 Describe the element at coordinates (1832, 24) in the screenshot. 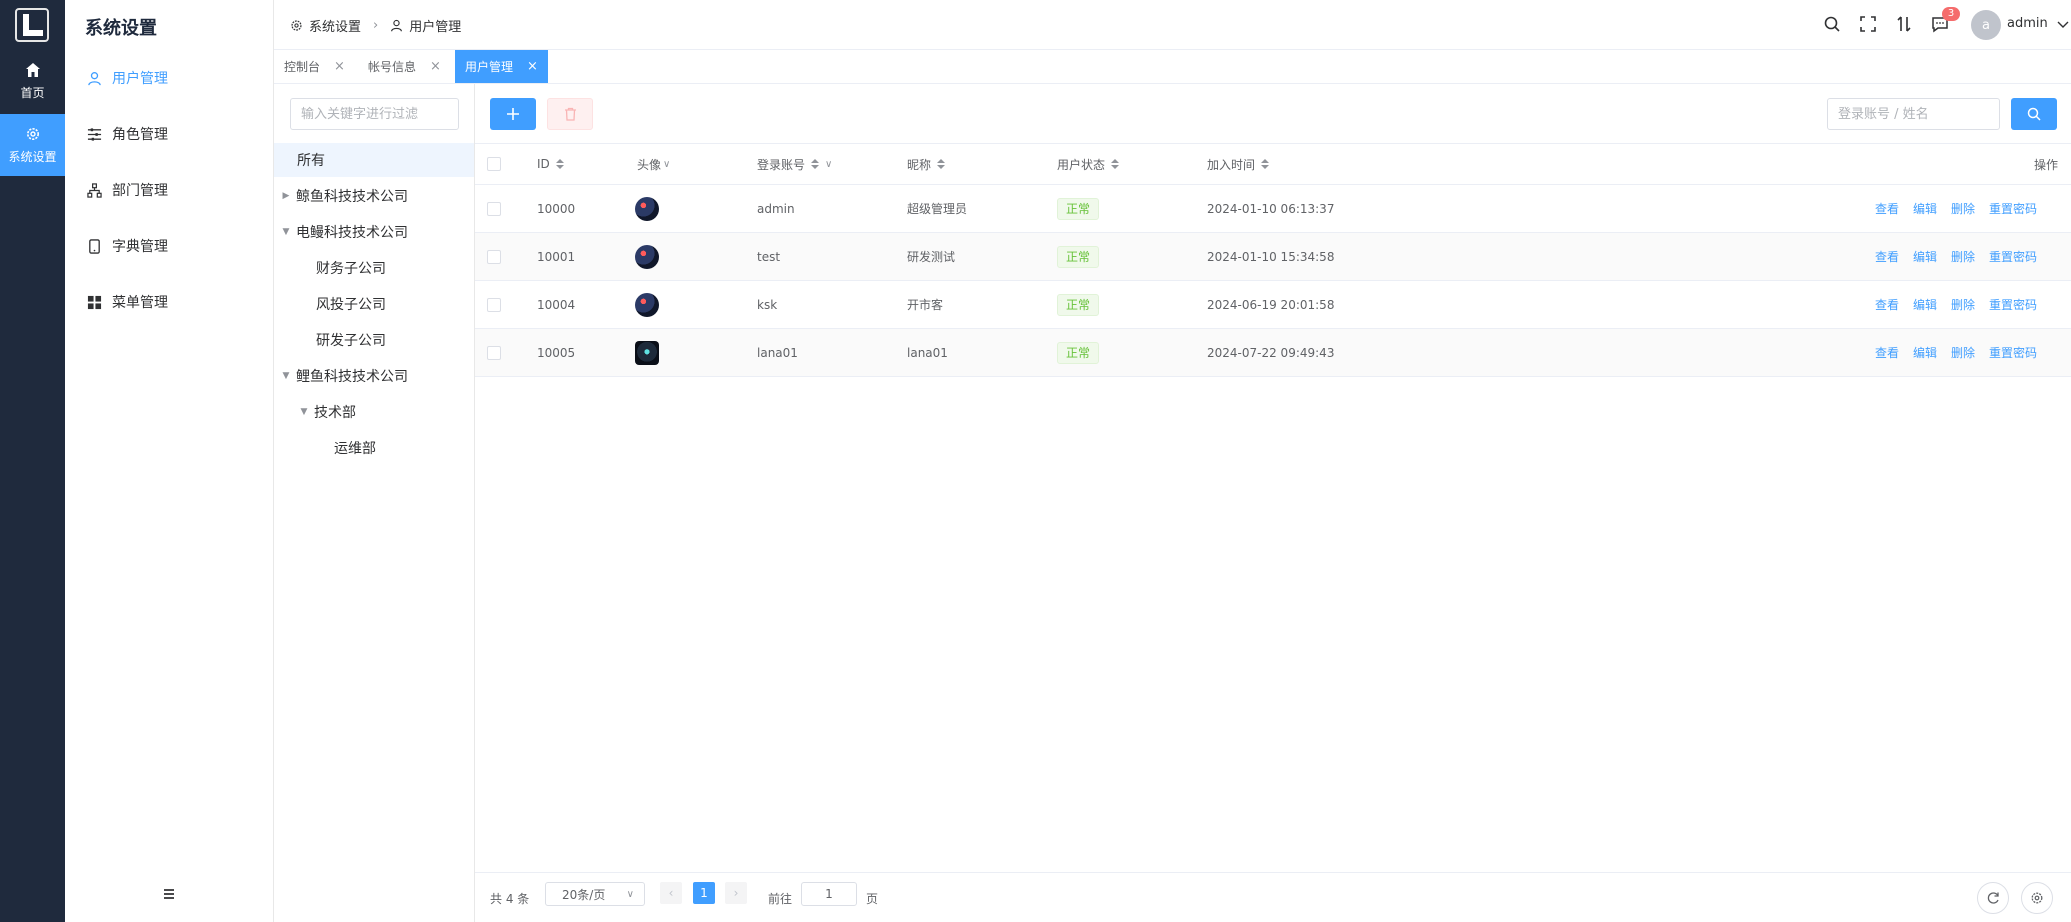

I see `search-icon` at that location.